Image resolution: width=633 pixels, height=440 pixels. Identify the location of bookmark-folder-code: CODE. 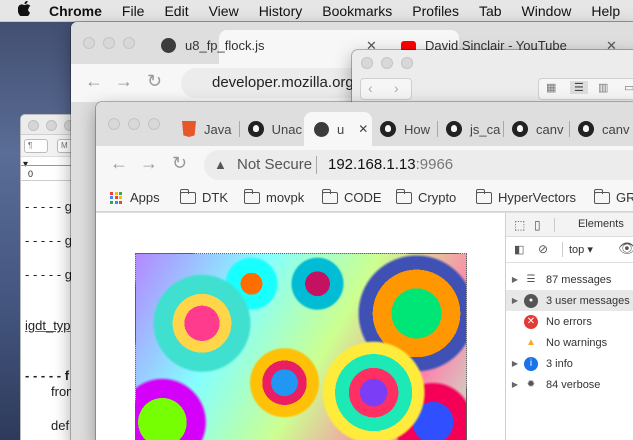
(351, 196).